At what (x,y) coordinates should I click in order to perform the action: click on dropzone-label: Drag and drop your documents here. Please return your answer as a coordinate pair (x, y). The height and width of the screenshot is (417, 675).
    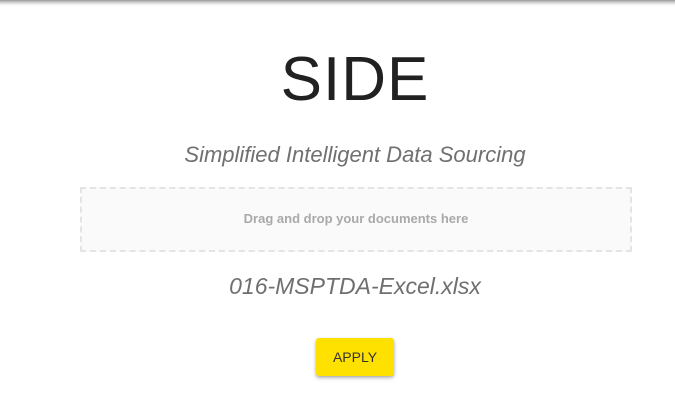
    Looking at the image, I should click on (356, 218).